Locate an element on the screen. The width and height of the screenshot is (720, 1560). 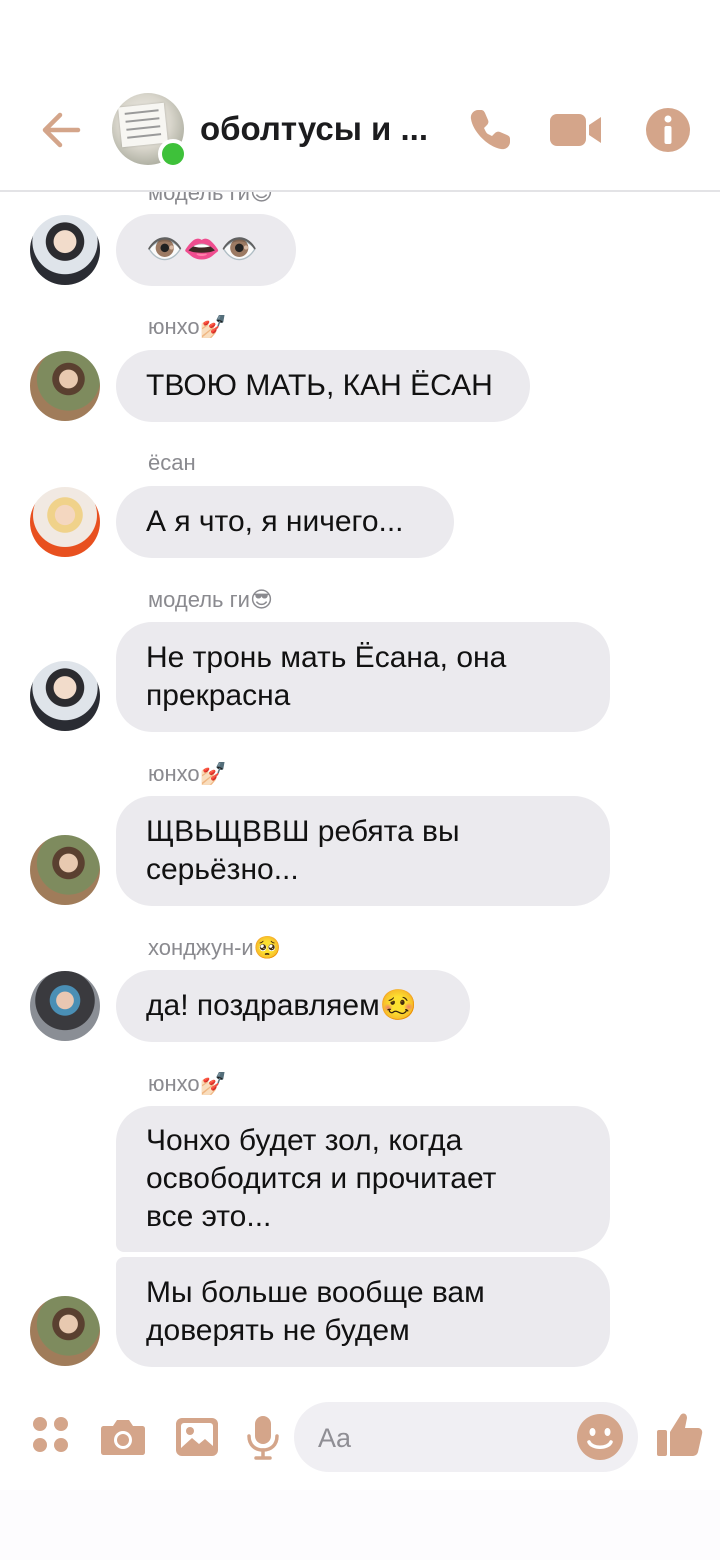
group-avatar is located at coordinates (150, 131).